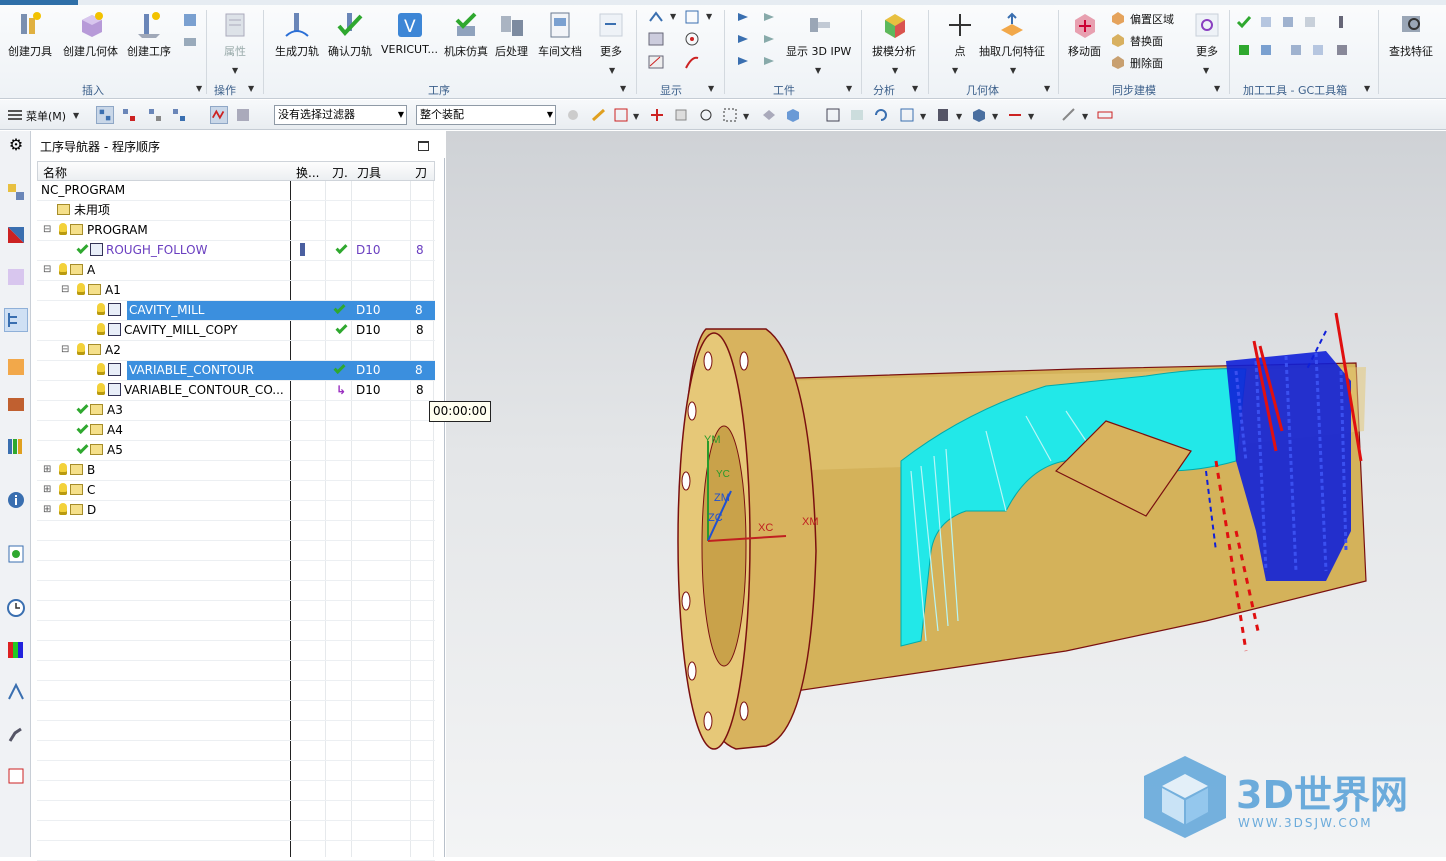 The width and height of the screenshot is (1446, 861). Describe the element at coordinates (1318, 50) in the screenshot. I see `gc-tool-9-icon` at that location.